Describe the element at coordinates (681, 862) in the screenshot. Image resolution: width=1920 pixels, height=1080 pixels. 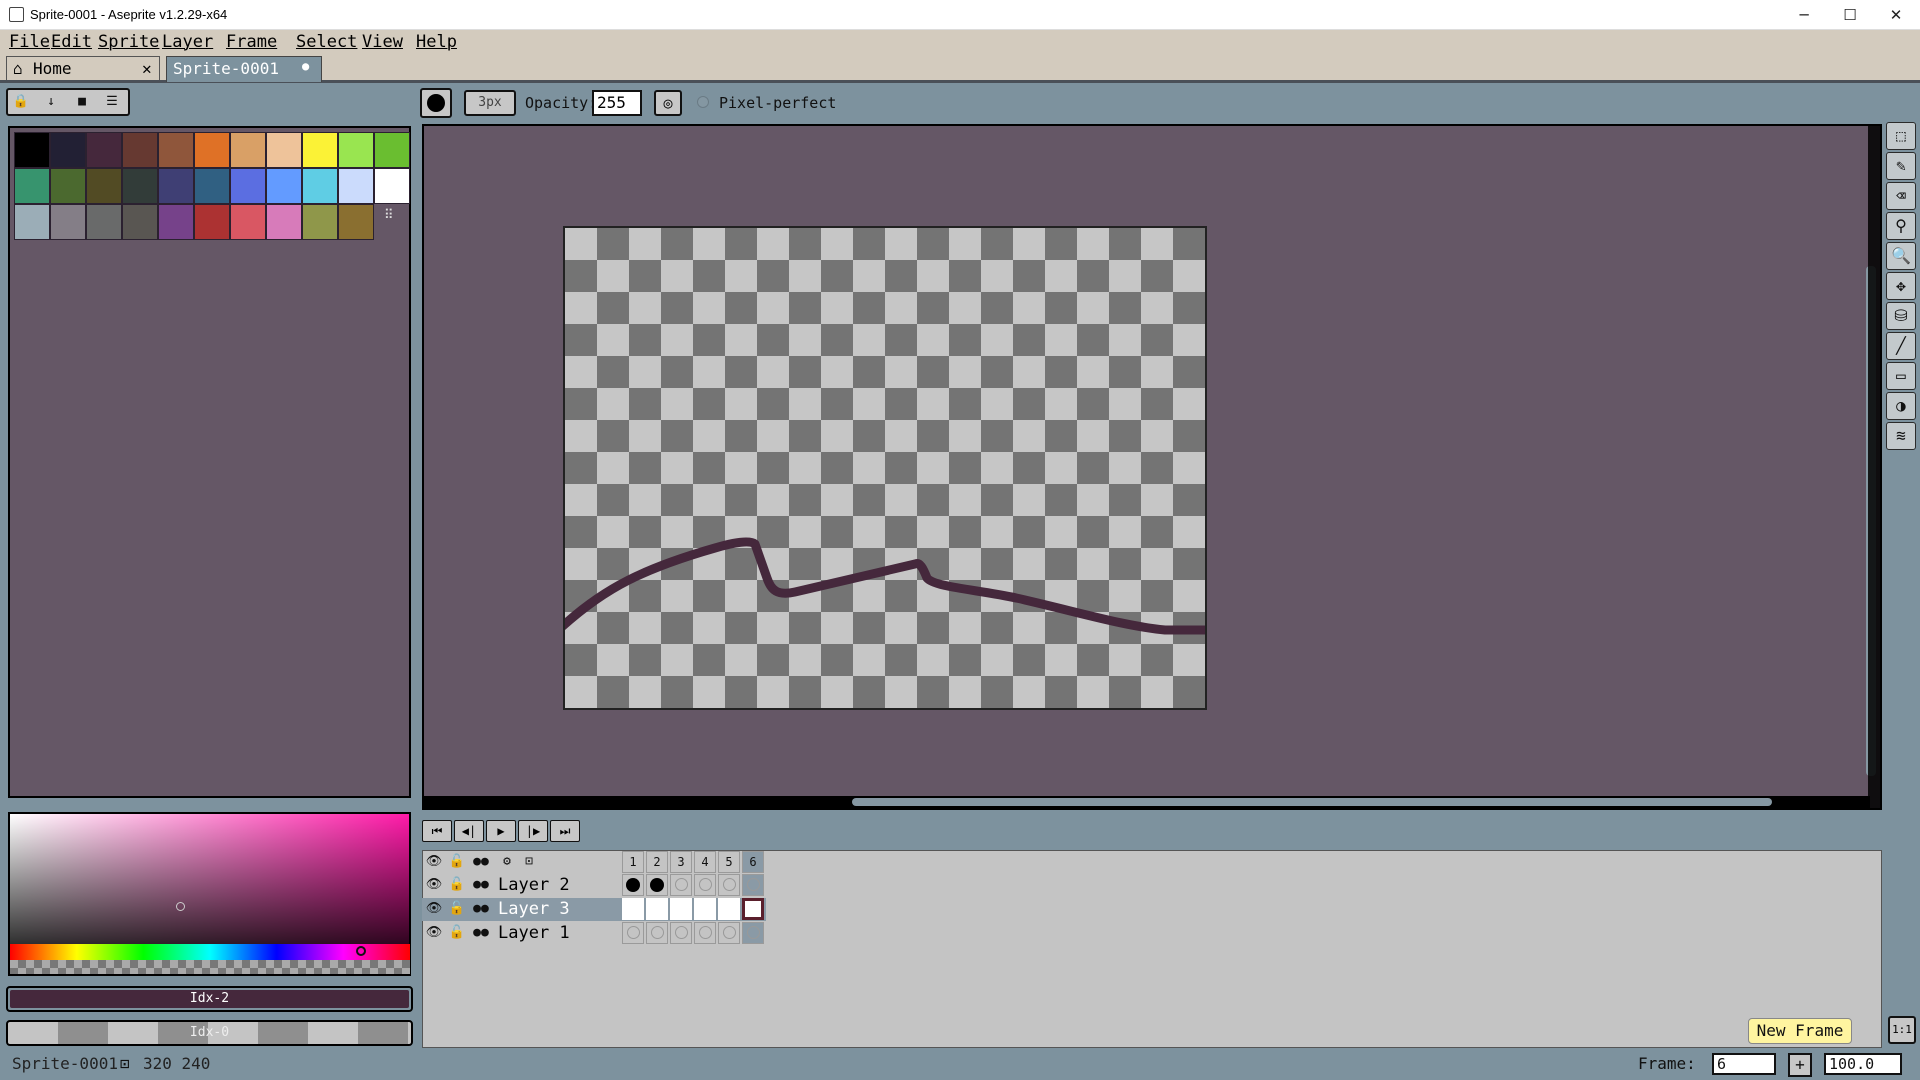
I see `frame-header-3: 3` at that location.